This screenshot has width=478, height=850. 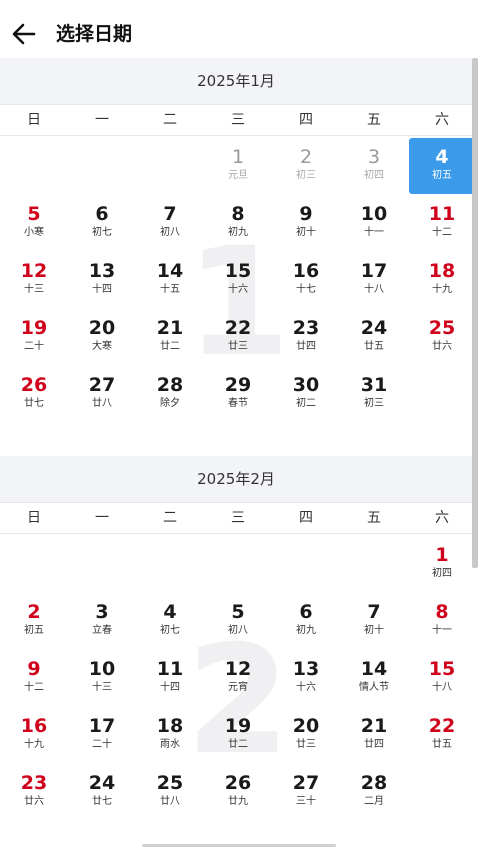 I want to click on day-cell: 14 情人节, so click(x=374, y=678).